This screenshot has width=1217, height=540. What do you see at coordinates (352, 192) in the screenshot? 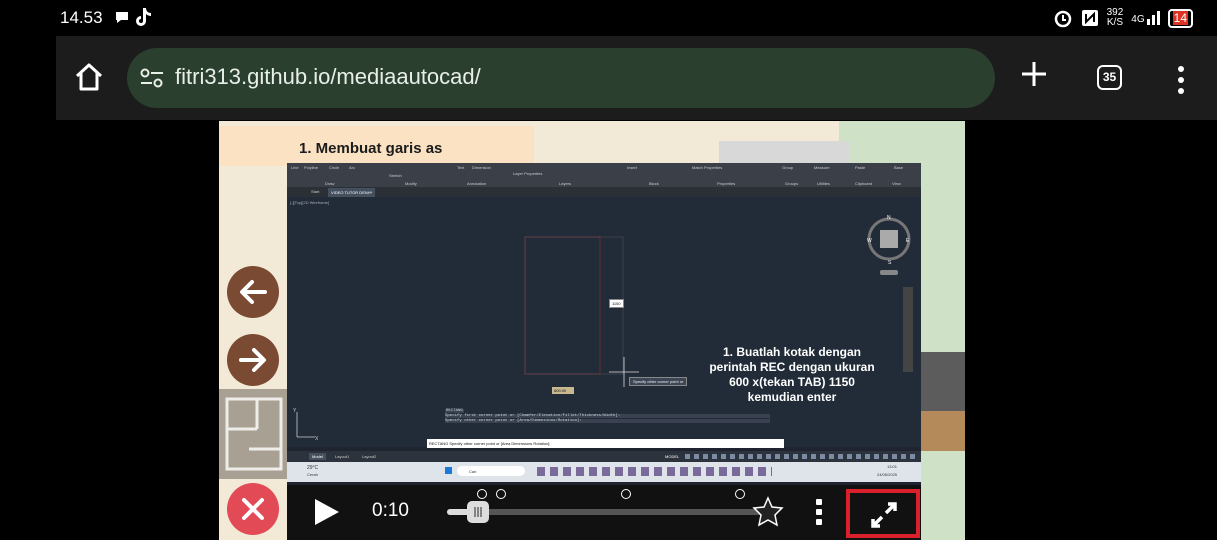
I see `tab-drawing: VIDEO TUTOR DENH*` at bounding box center [352, 192].